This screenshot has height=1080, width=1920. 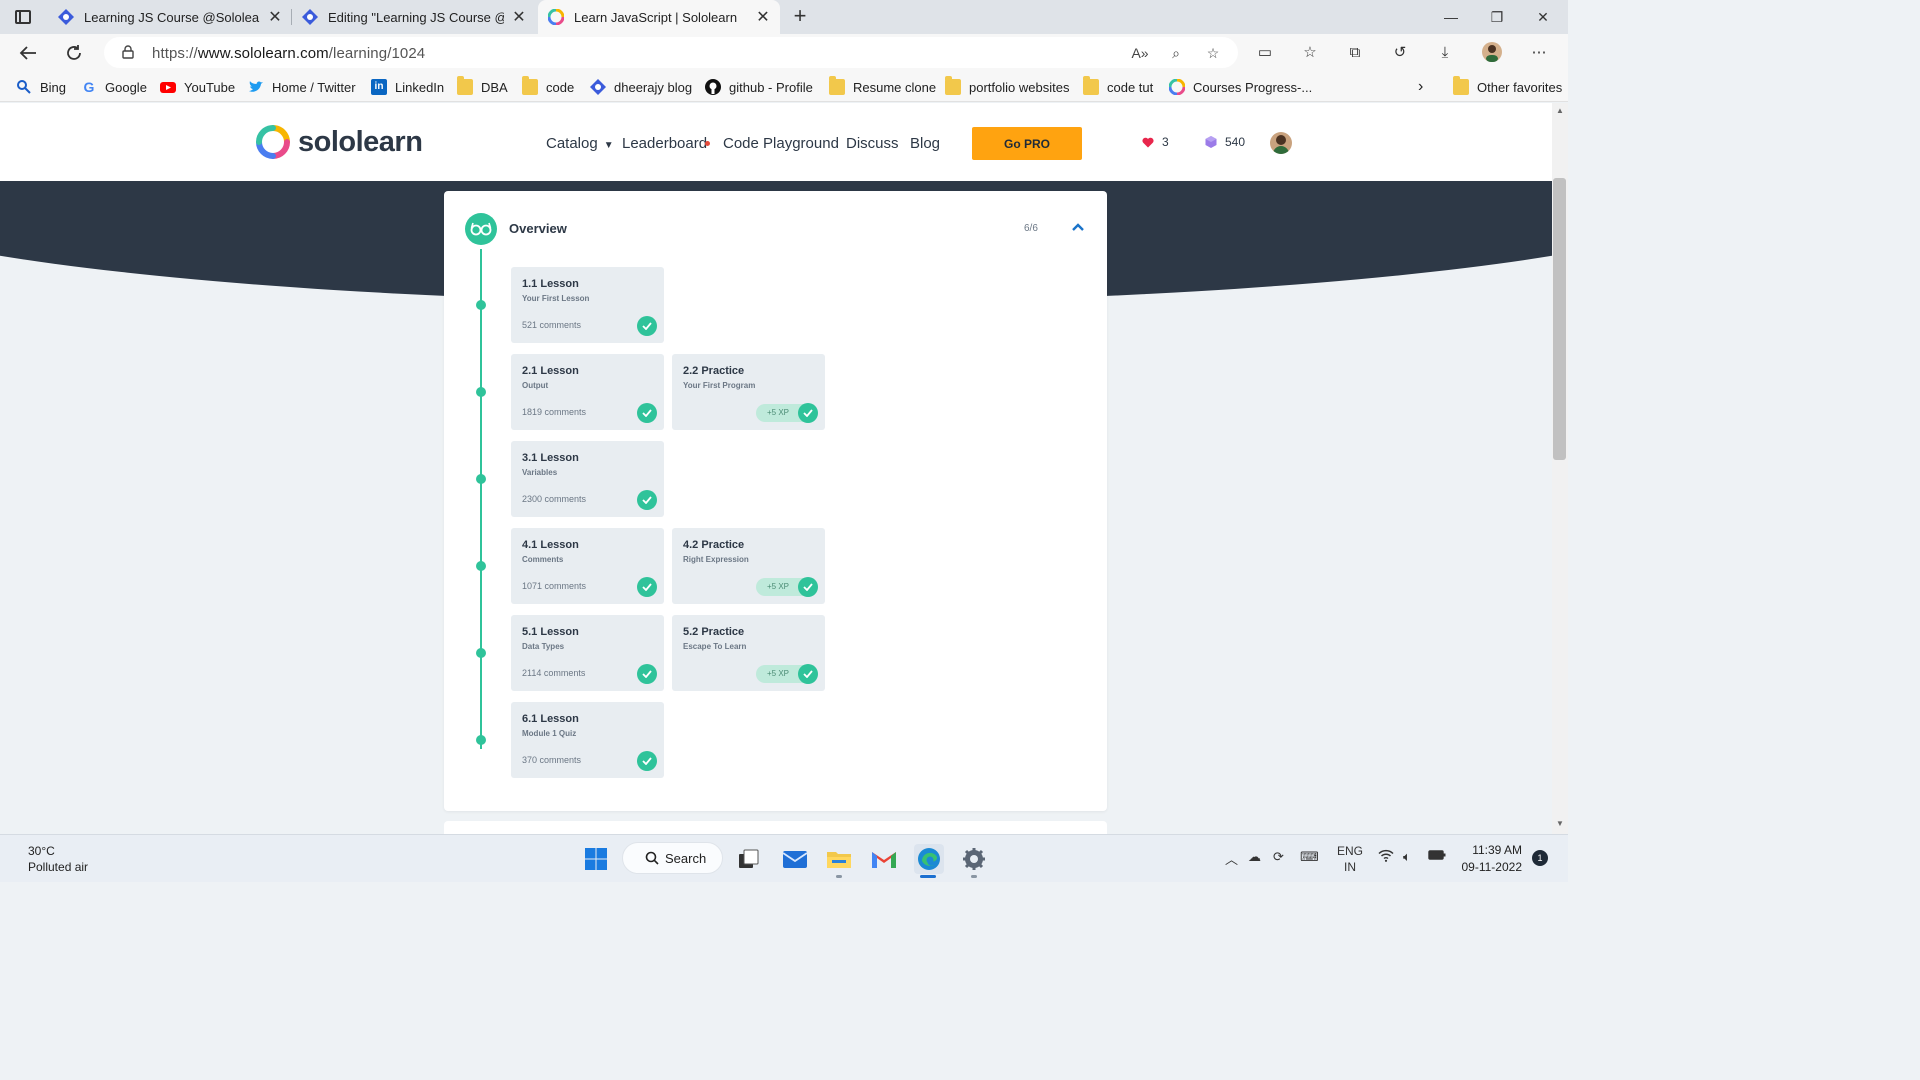 What do you see at coordinates (884, 859) in the screenshot?
I see `gmail-icon` at bounding box center [884, 859].